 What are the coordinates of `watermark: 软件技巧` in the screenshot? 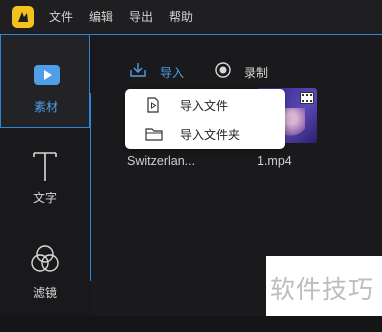 It's located at (324, 286).